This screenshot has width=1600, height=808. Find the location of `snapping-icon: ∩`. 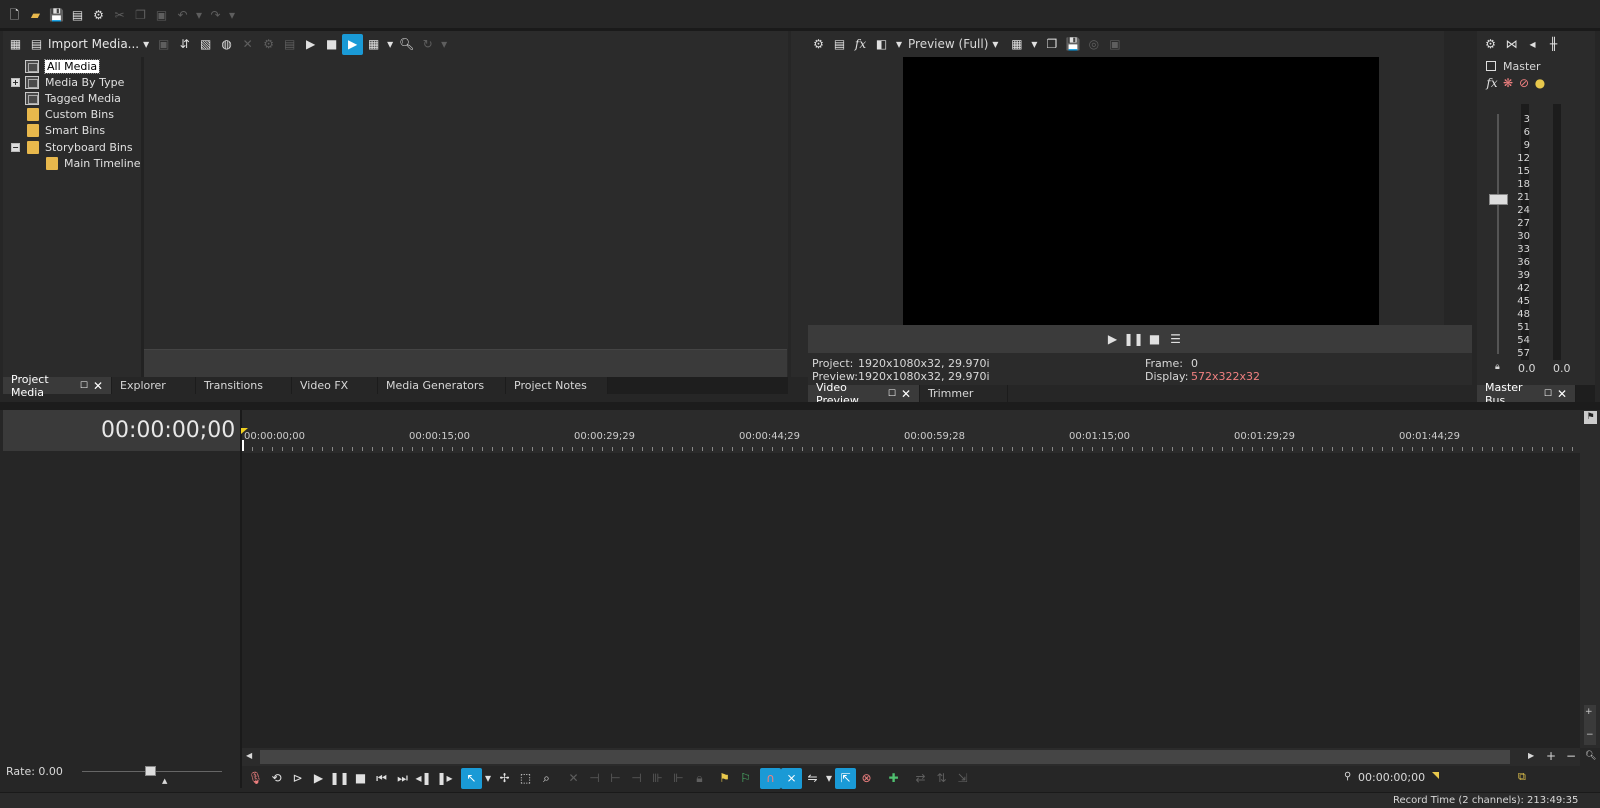

snapping-icon: ∩ is located at coordinates (770, 778).